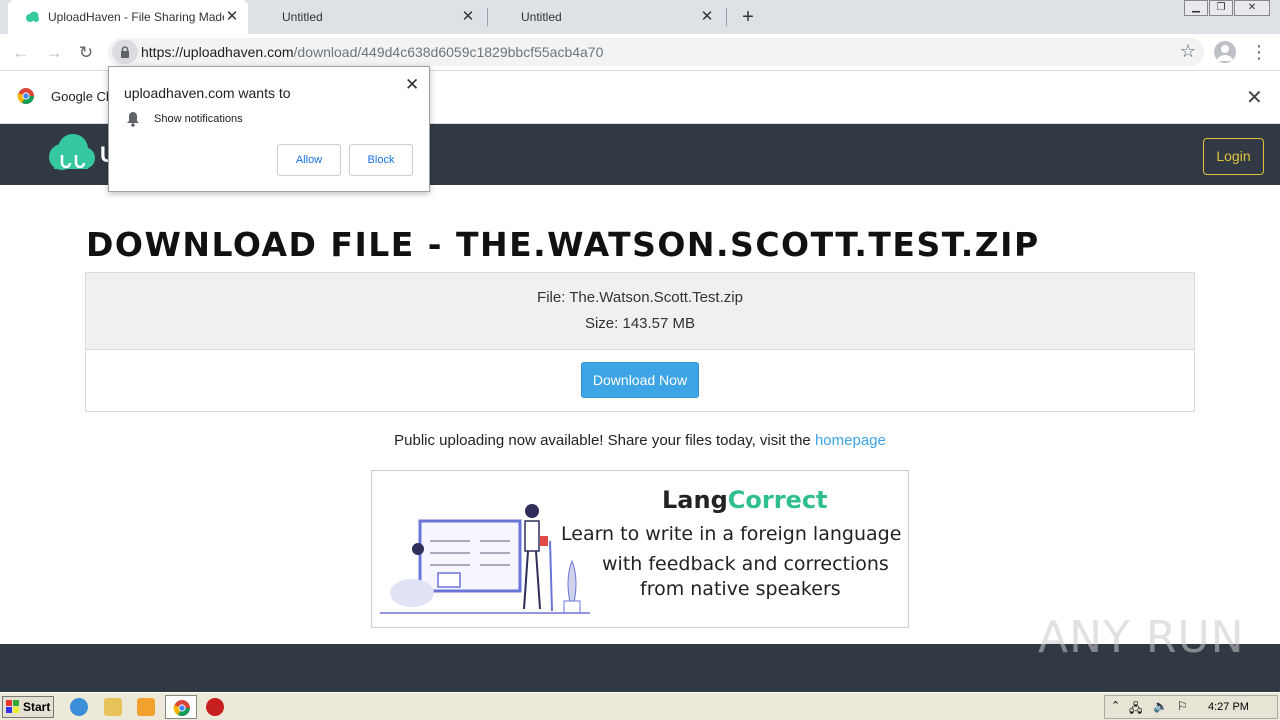 Image resolution: width=1280 pixels, height=720 pixels. What do you see at coordinates (412, 85) in the screenshot?
I see `popup-close-icon: ✕` at bounding box center [412, 85].